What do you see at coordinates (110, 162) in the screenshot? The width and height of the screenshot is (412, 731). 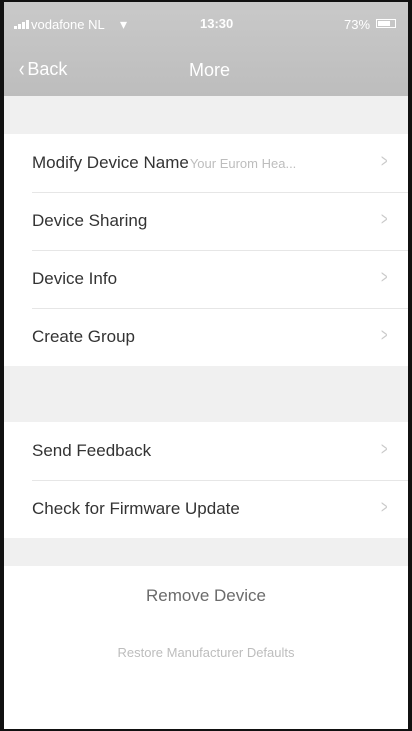 I see `row-label: Modify Device Name` at bounding box center [110, 162].